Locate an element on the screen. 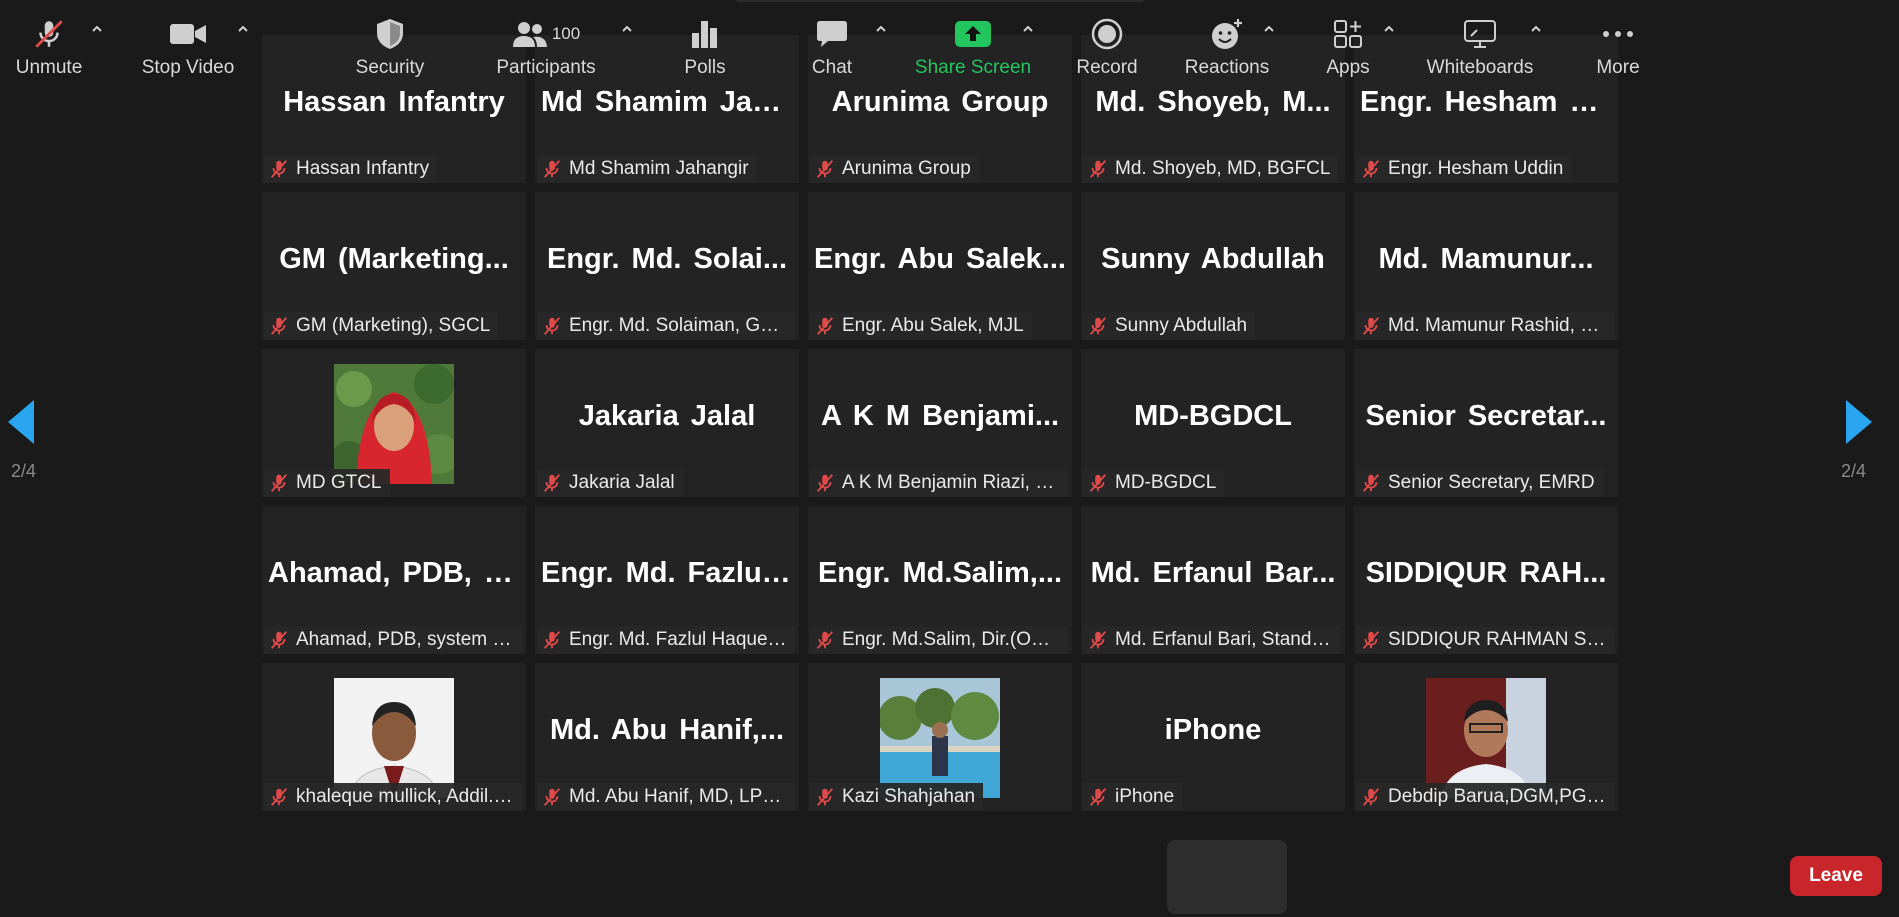 The width and height of the screenshot is (1899, 917). participants-options-chevron-up-icon is located at coordinates (627, 29).